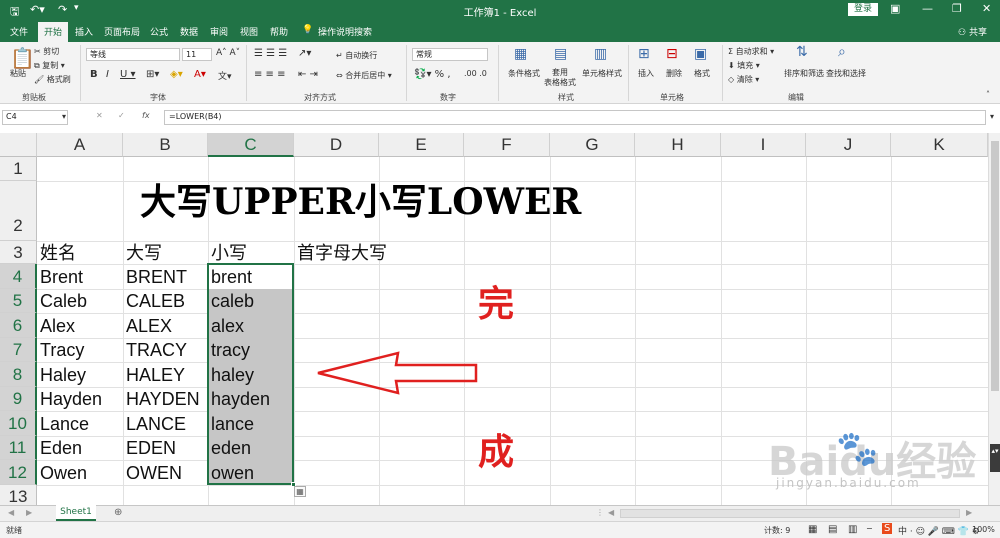 The image size is (1000, 538). Describe the element at coordinates (863, 9) in the screenshot. I see `login-button: 登录` at that location.